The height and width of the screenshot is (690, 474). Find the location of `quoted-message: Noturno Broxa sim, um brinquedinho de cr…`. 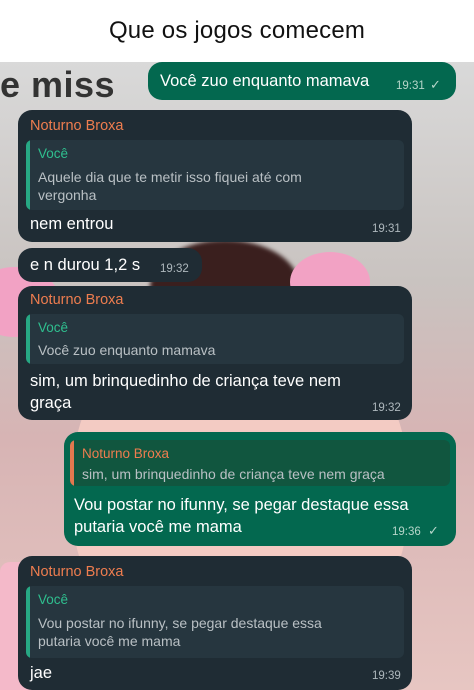

quoted-message: Noturno Broxa sim, um brinquedinho de cr… is located at coordinates (260, 463).